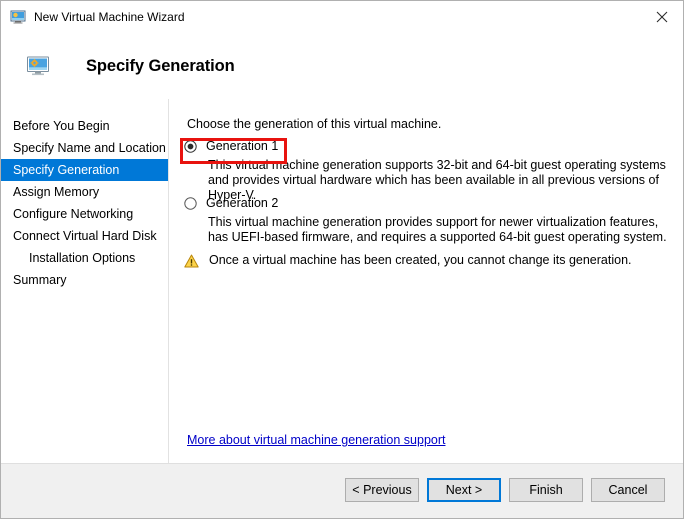  I want to click on window-title: New Virtual Machine Wizard, so click(109, 17).